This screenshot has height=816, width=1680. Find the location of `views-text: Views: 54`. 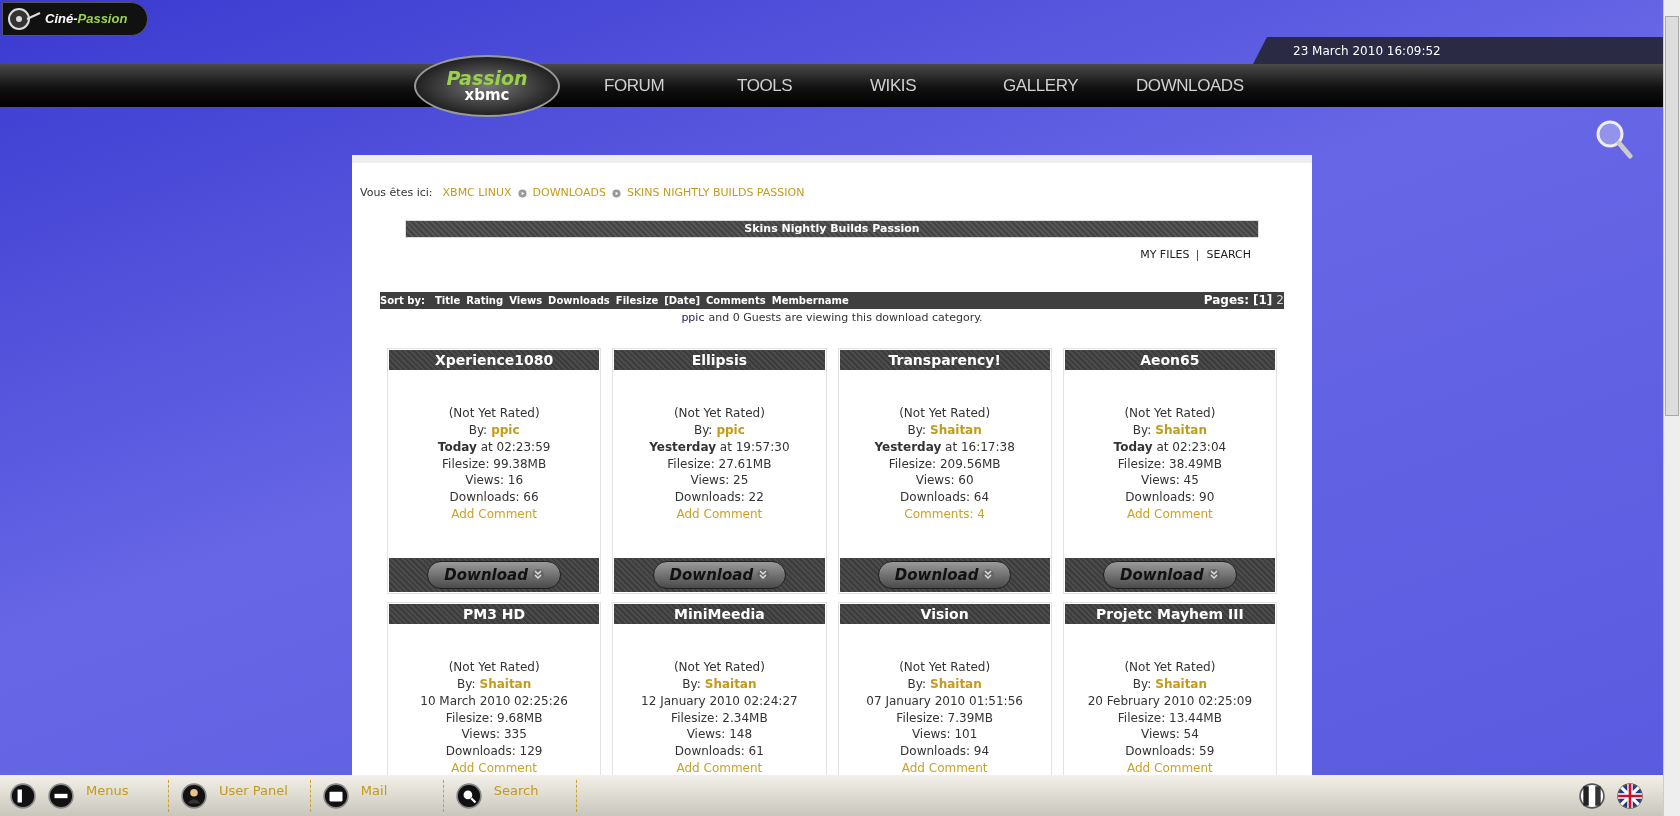

views-text: Views: 54 is located at coordinates (1169, 735).